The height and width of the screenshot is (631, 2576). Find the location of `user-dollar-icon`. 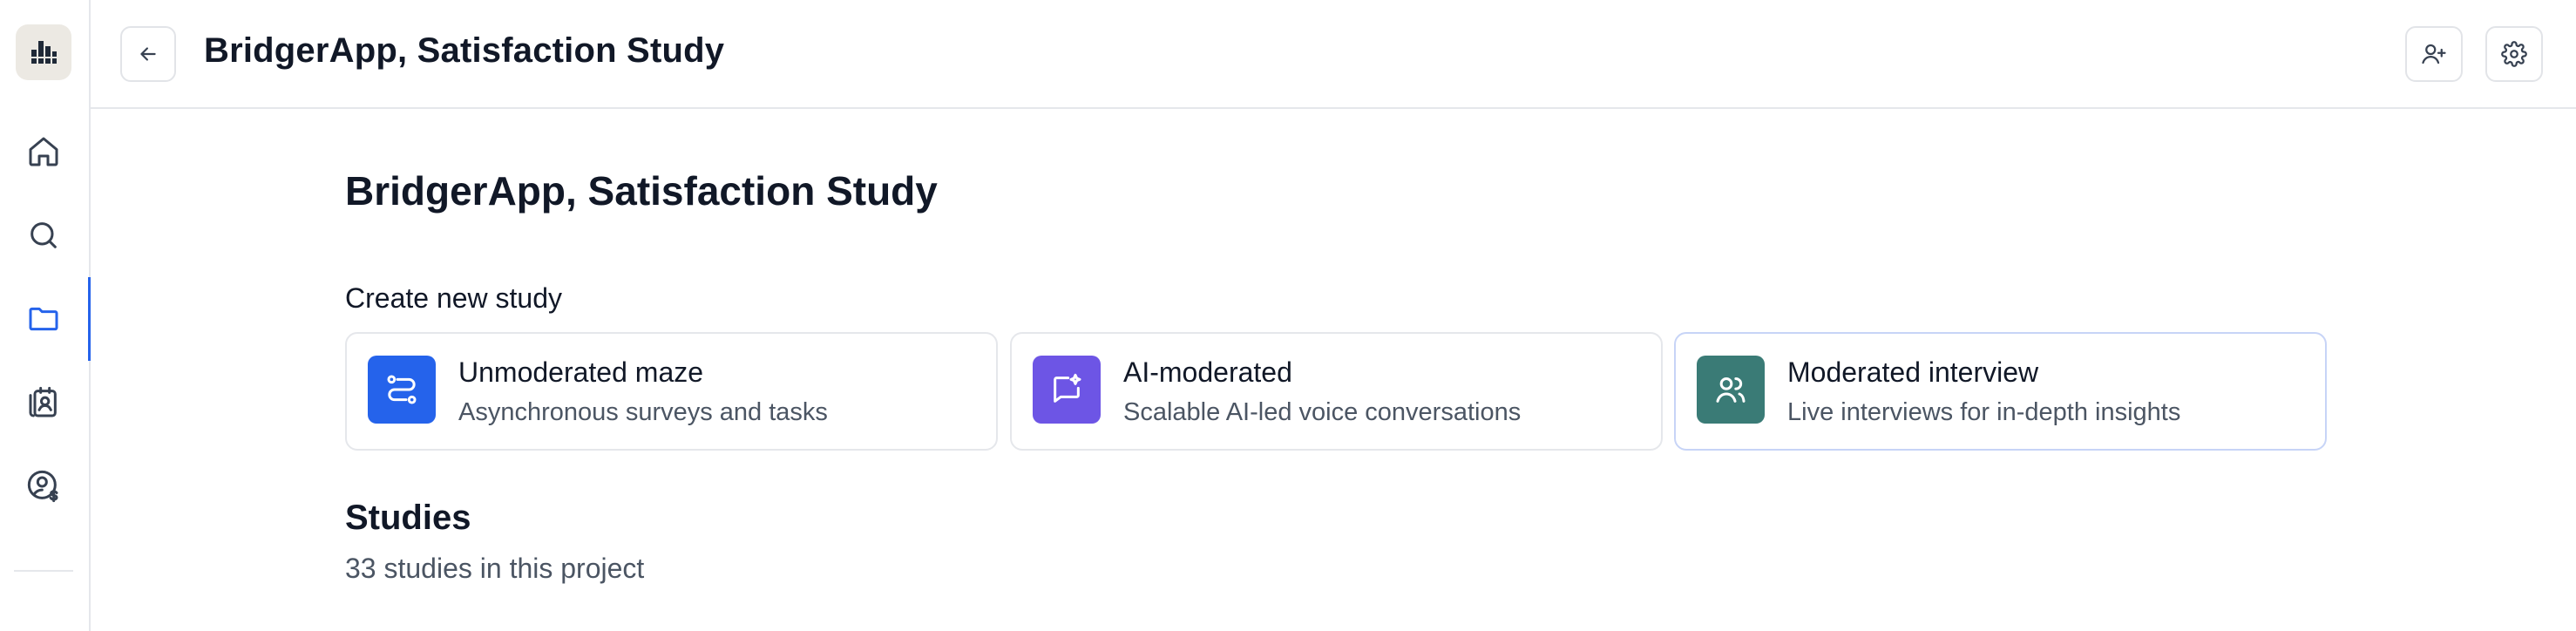

user-dollar-icon is located at coordinates (43, 486).